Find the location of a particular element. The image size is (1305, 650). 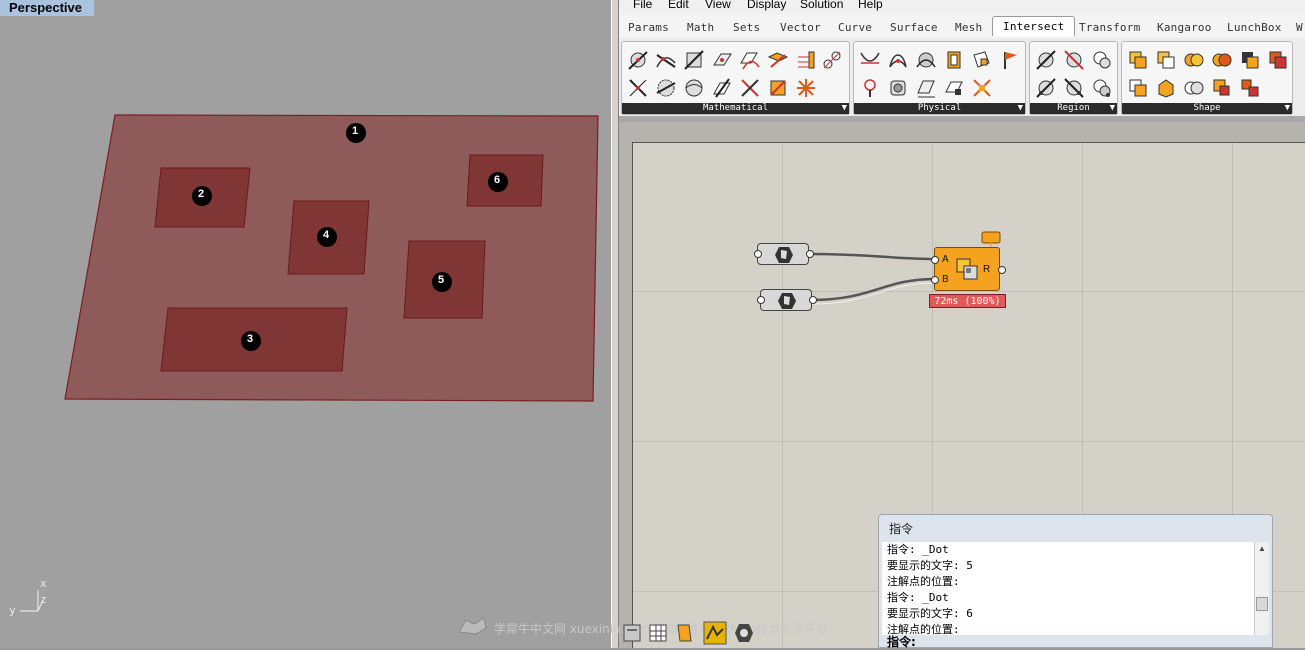

menu-help: Help is located at coordinates (870, 5).